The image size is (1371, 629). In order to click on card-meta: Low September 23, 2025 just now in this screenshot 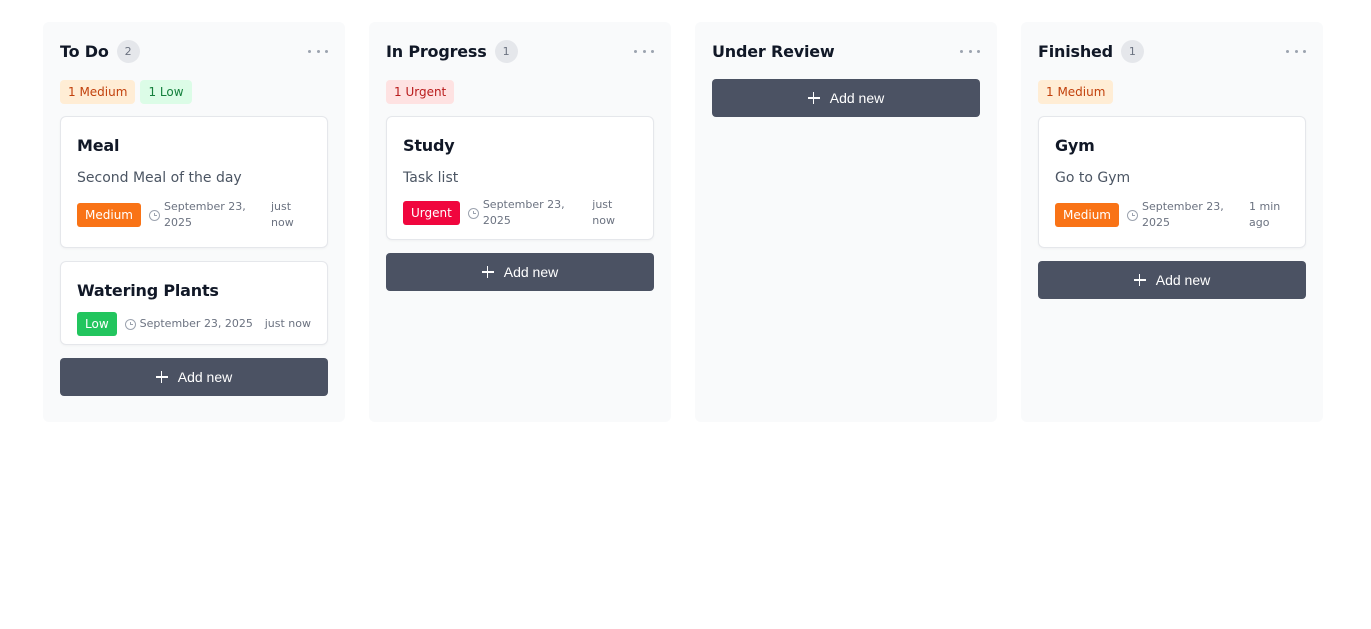, I will do `click(194, 327)`.